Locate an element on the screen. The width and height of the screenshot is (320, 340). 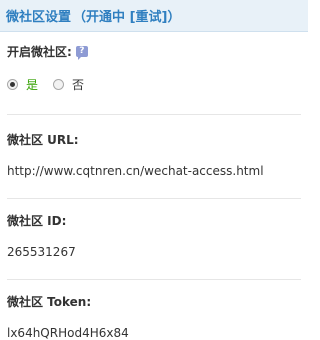
url-label: 微社区 URL: is located at coordinates (43, 140).